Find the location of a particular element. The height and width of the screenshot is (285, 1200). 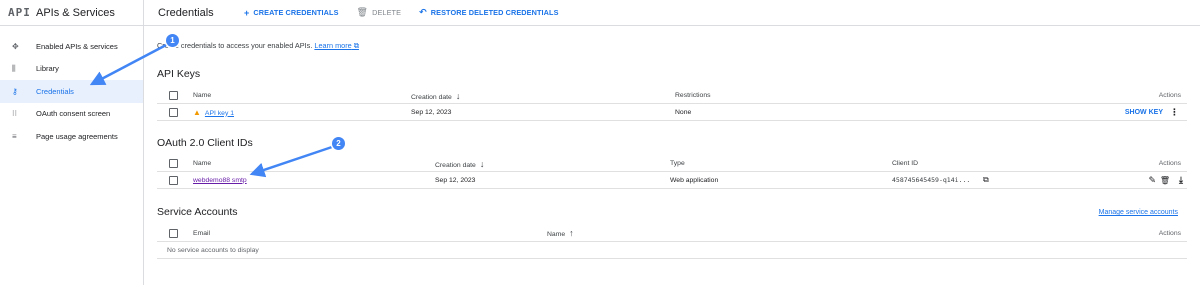

service-accounts-title: Service Accounts is located at coordinates (197, 212).